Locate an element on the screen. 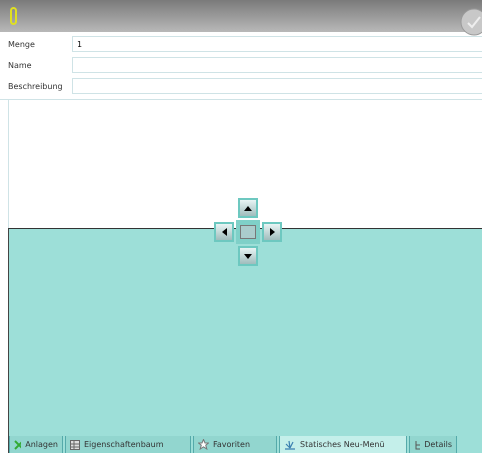 The image size is (482, 453). dock-top-button is located at coordinates (248, 208).